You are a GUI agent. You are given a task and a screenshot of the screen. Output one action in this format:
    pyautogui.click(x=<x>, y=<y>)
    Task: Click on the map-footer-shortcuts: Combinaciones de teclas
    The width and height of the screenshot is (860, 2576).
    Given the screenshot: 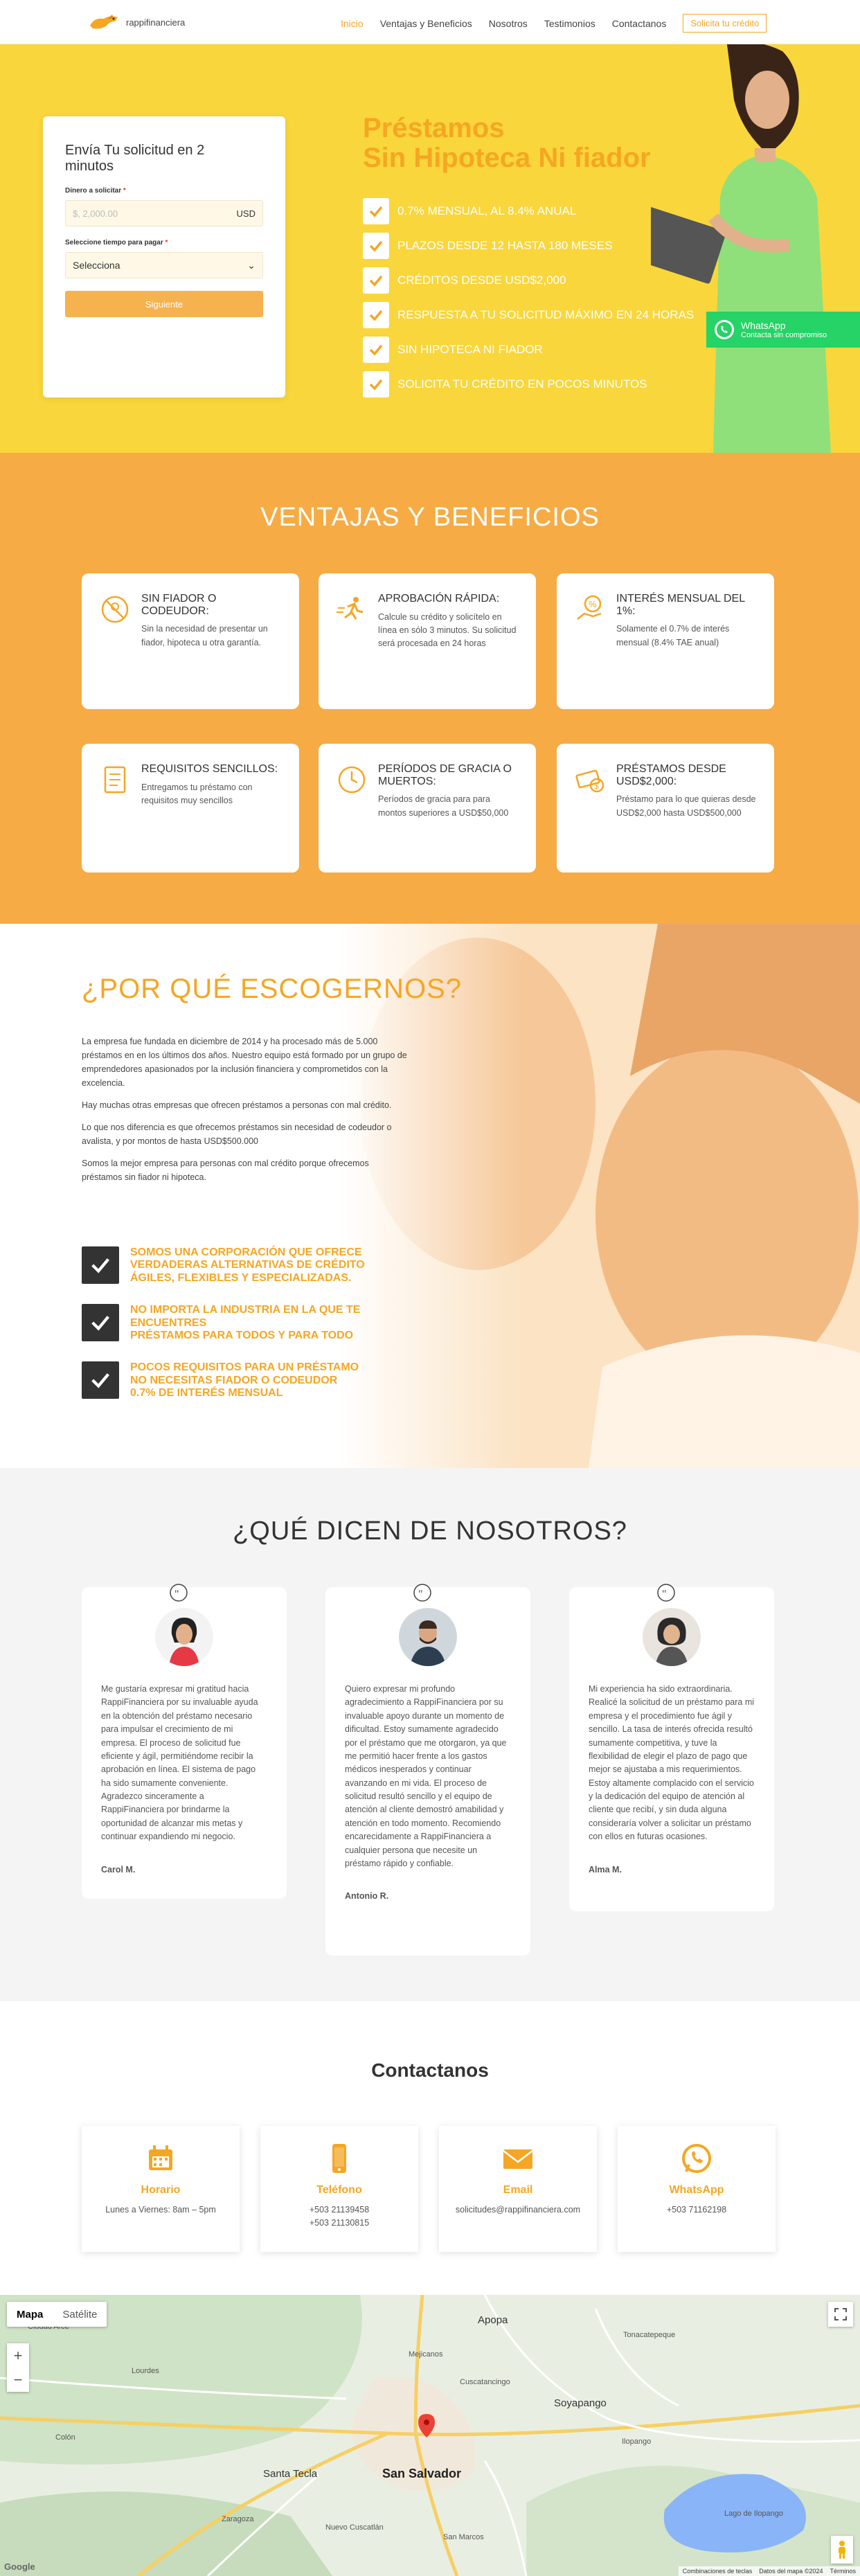 What is the action you would take?
    pyautogui.click(x=718, y=2571)
    